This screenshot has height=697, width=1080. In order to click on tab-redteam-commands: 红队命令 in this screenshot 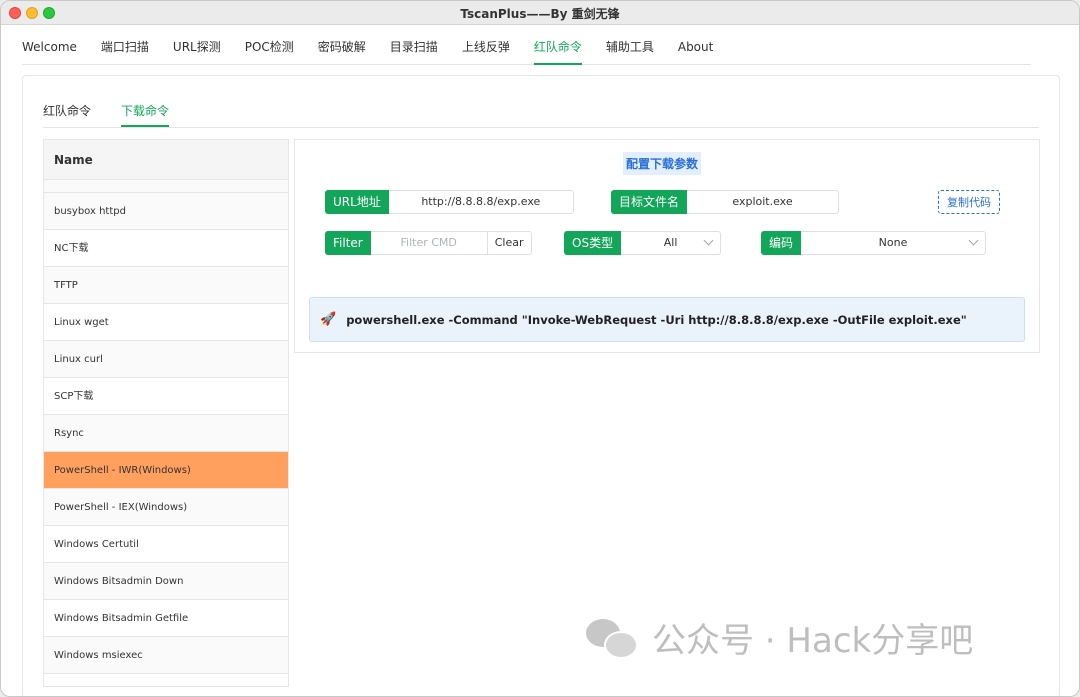, I will do `click(557, 45)`.